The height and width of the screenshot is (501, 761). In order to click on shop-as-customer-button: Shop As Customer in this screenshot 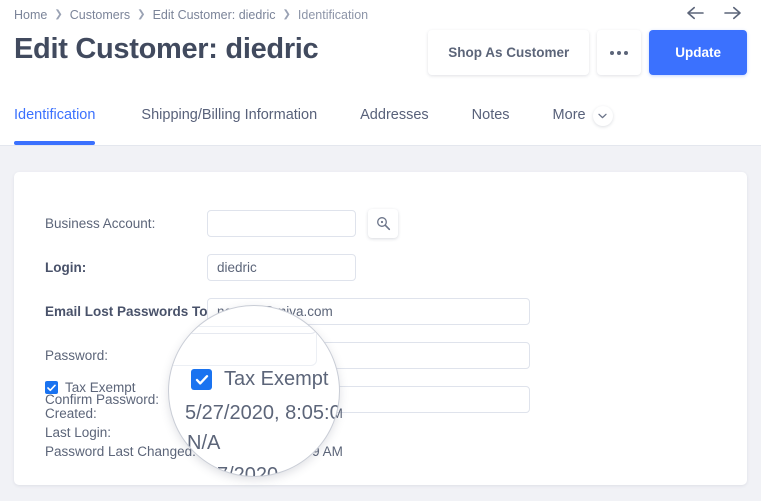, I will do `click(509, 52)`.